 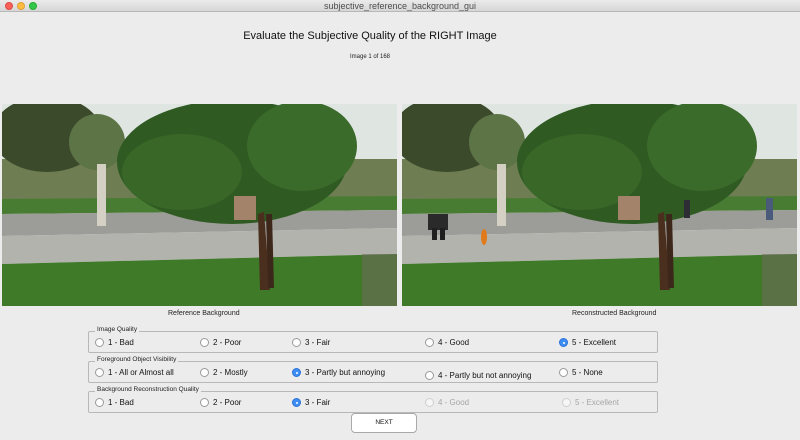 I want to click on image-quality-option-3: 3 - Fair, so click(x=311, y=342).